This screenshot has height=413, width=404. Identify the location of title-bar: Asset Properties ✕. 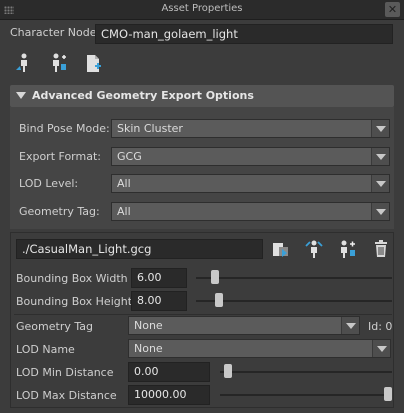
(202, 10).